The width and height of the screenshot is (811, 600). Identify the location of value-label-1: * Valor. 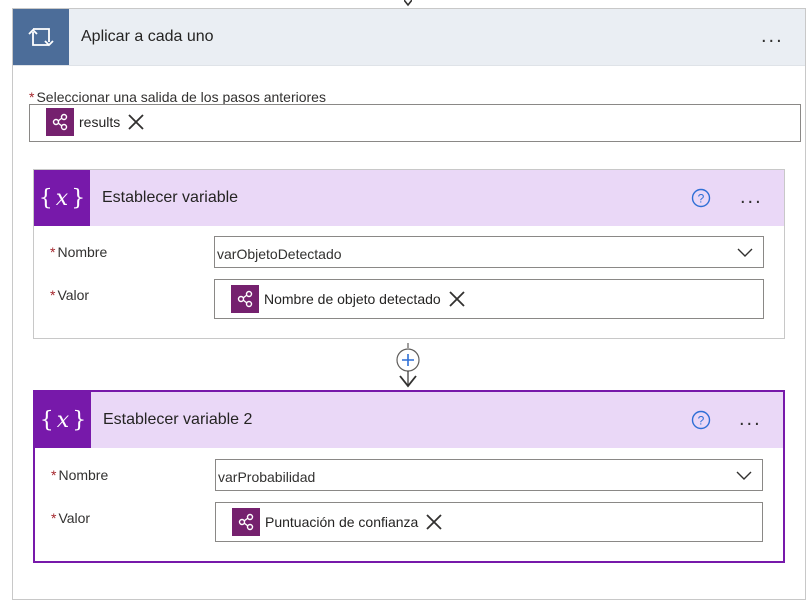
(69, 295).